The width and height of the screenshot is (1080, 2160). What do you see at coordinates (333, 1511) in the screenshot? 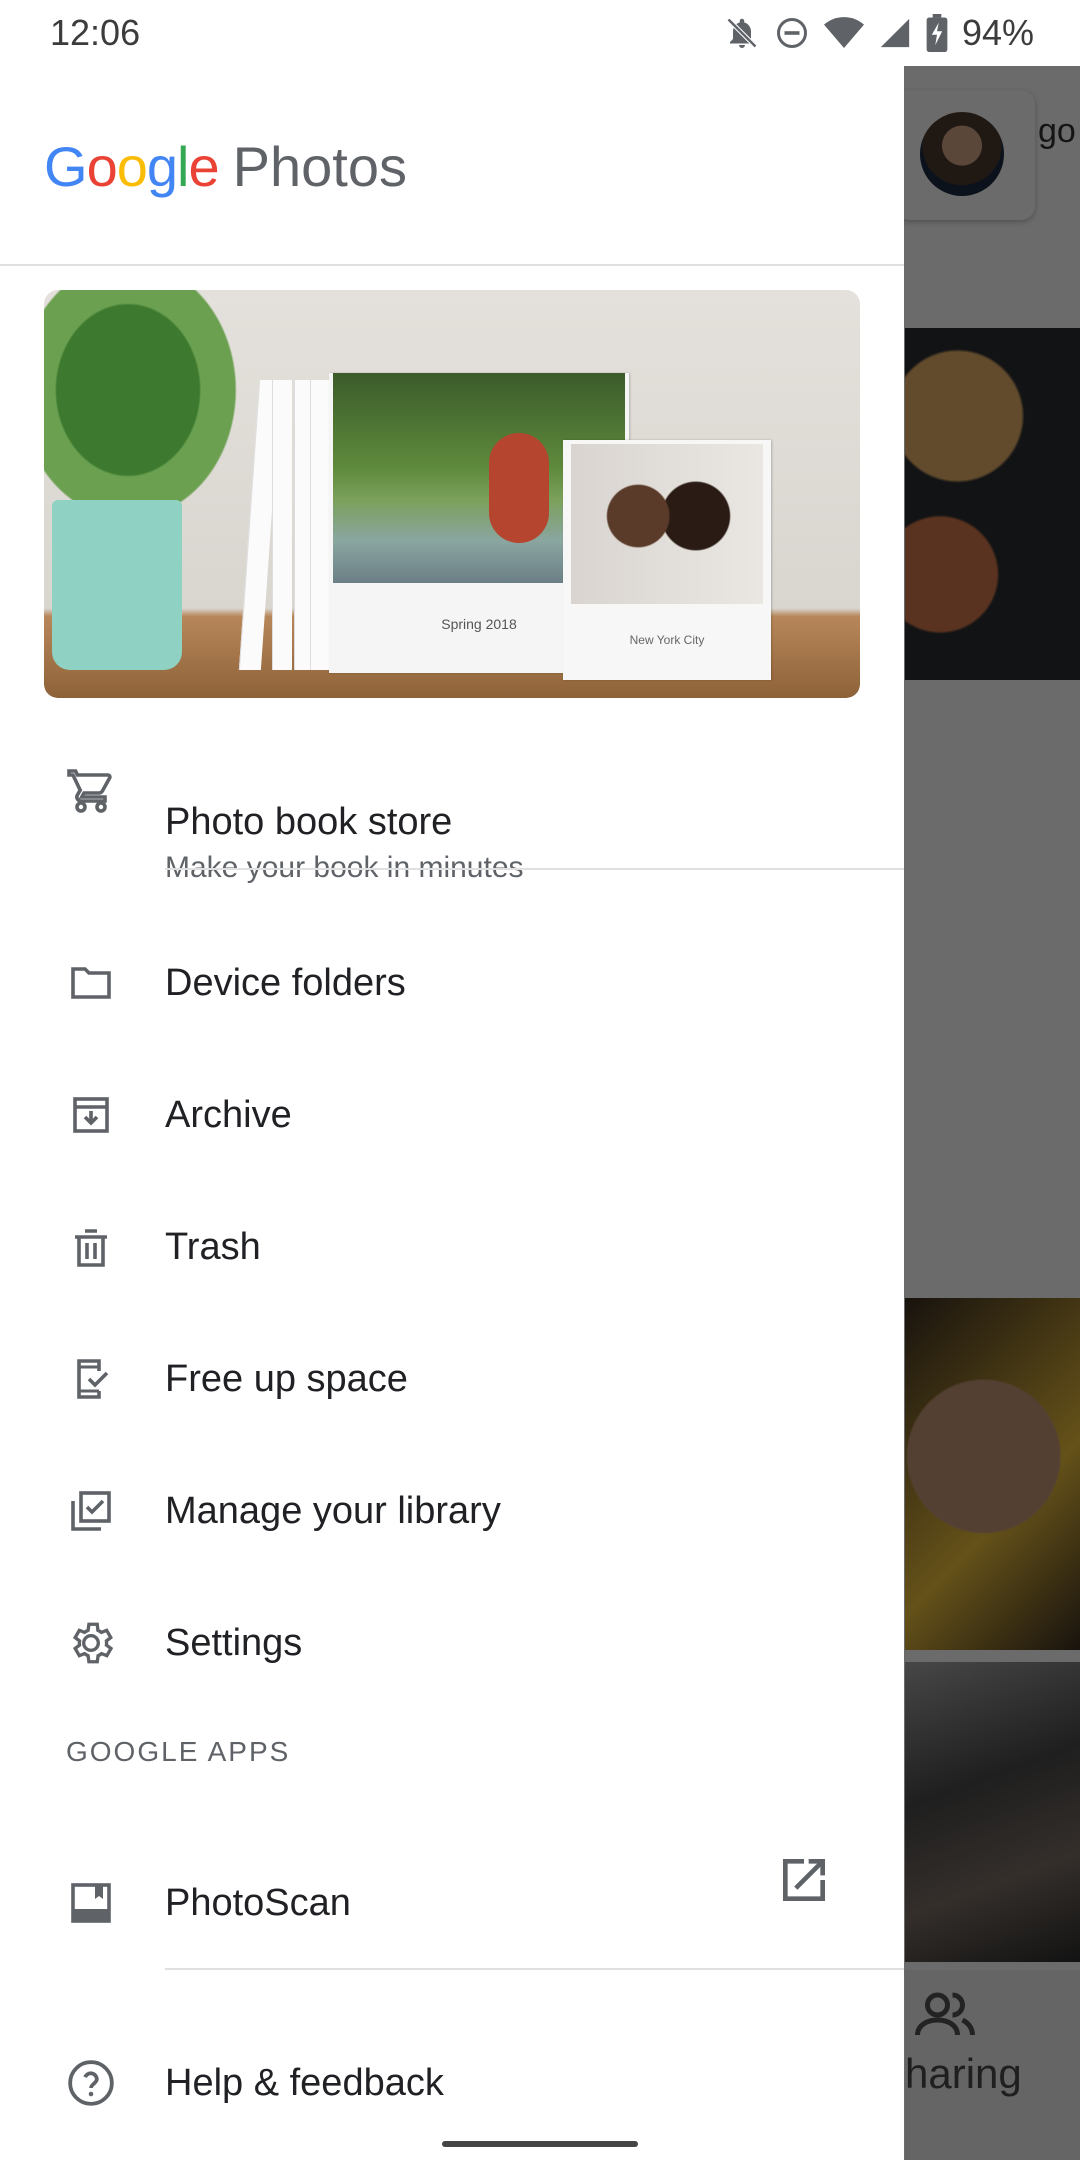
I see `menu-label: Manage your library` at bounding box center [333, 1511].